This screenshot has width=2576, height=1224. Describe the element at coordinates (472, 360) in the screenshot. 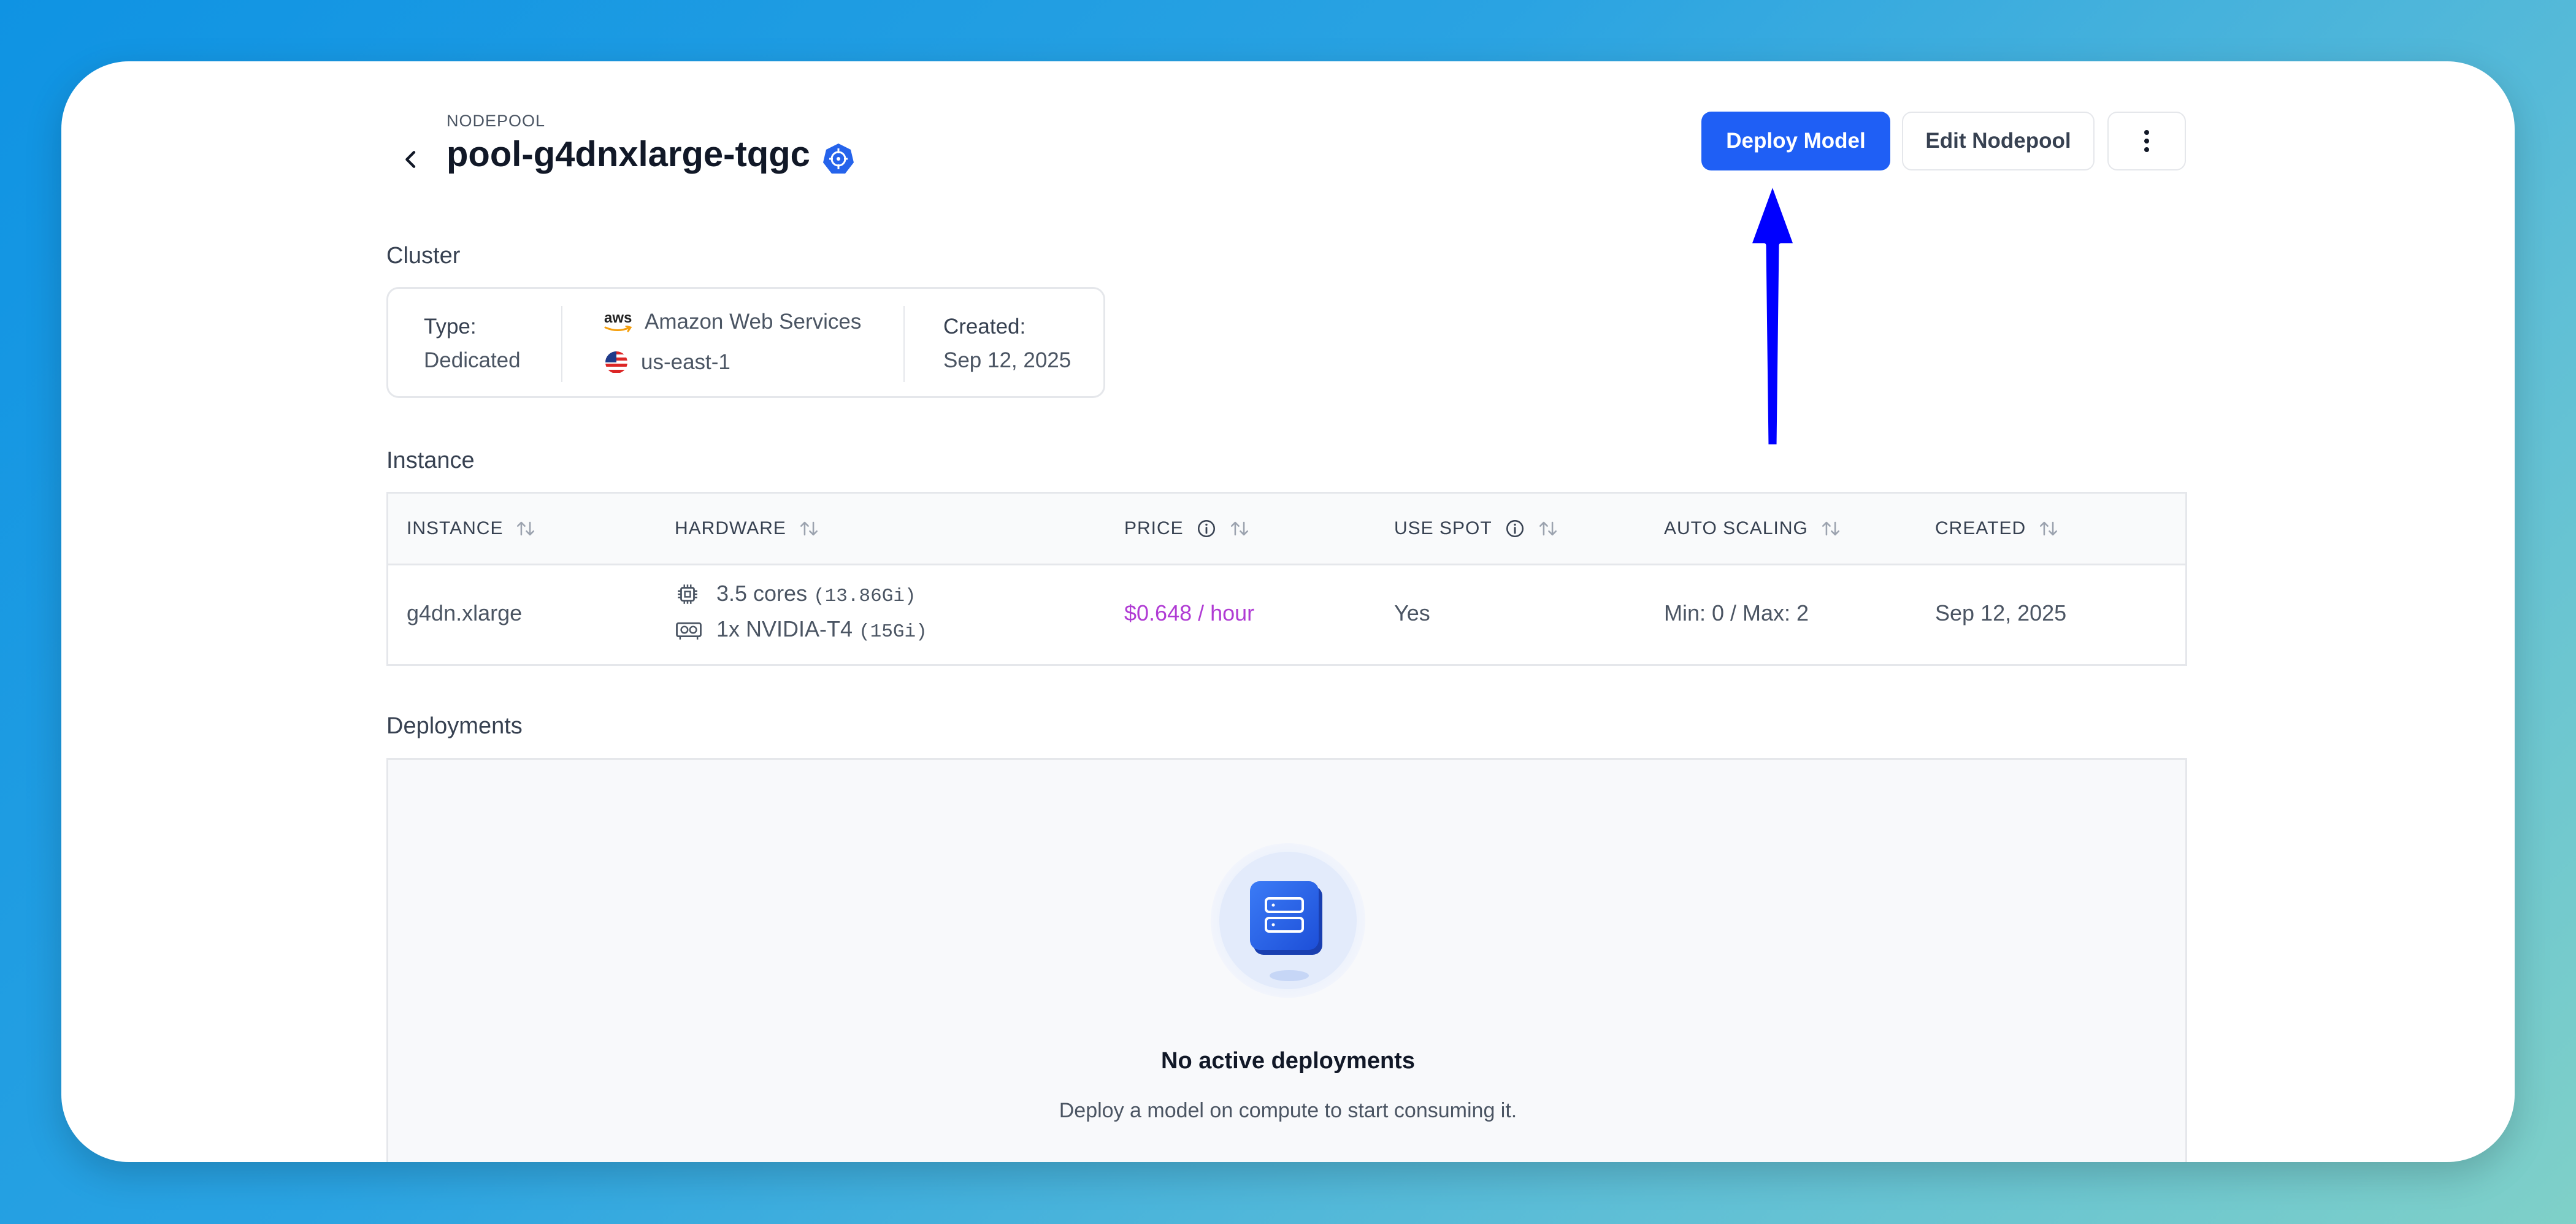

I see `type-value: Dedicated` at that location.